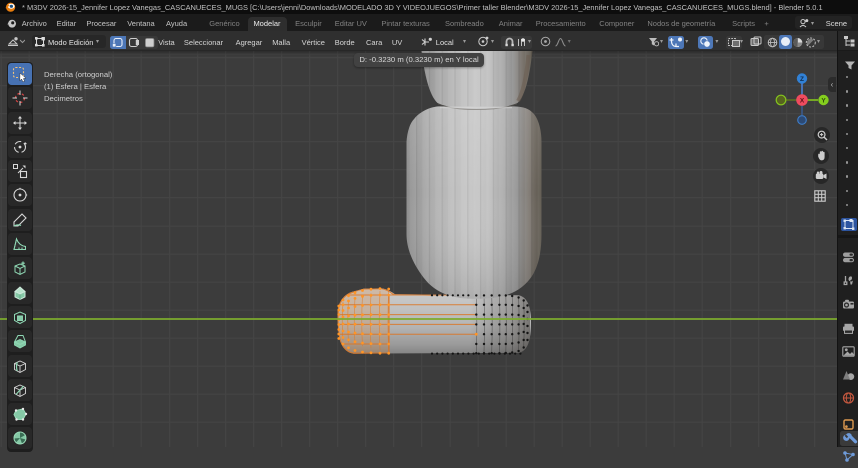 This screenshot has width=858, height=468. What do you see at coordinates (802, 79) in the screenshot?
I see `svg-text: Z` at bounding box center [802, 79].